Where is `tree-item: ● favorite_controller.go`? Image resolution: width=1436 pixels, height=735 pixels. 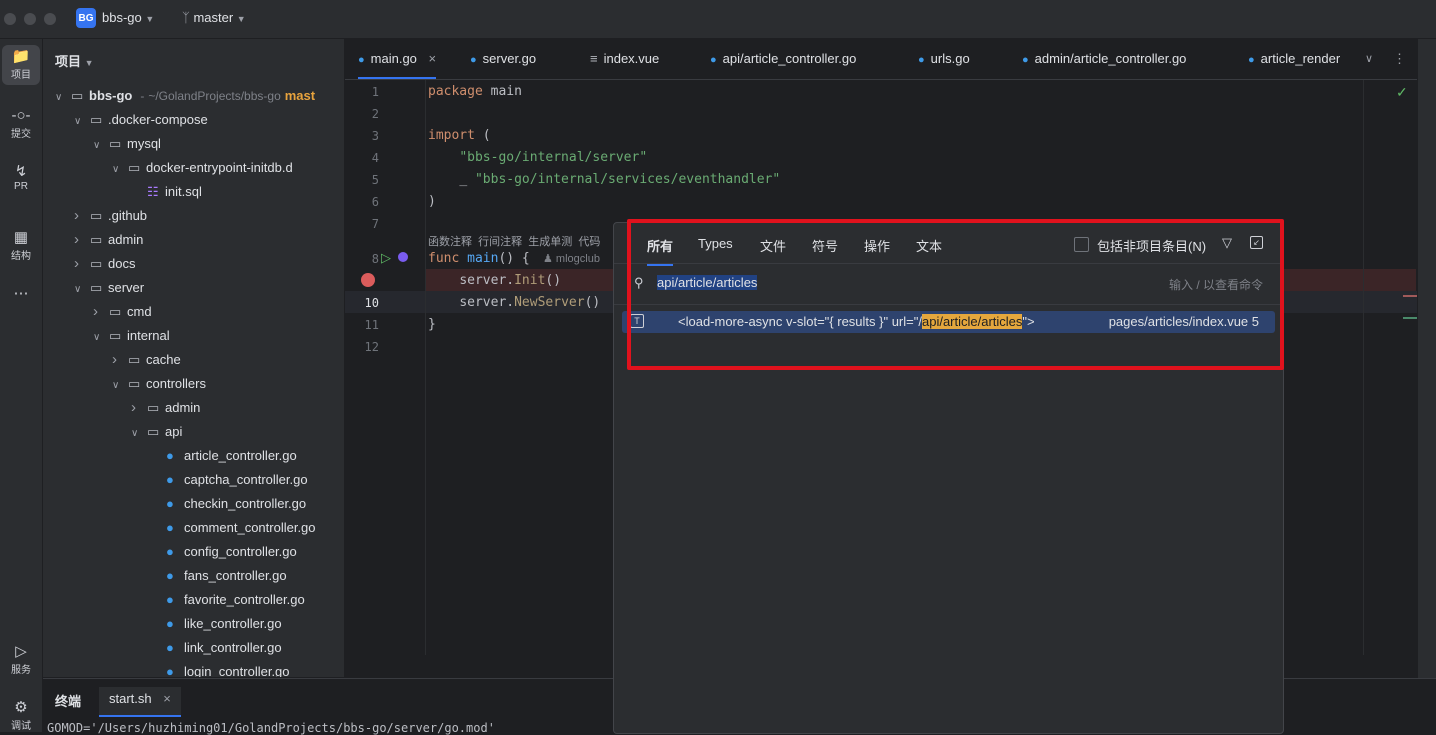 tree-item: ● favorite_controller.go is located at coordinates (227, 600).